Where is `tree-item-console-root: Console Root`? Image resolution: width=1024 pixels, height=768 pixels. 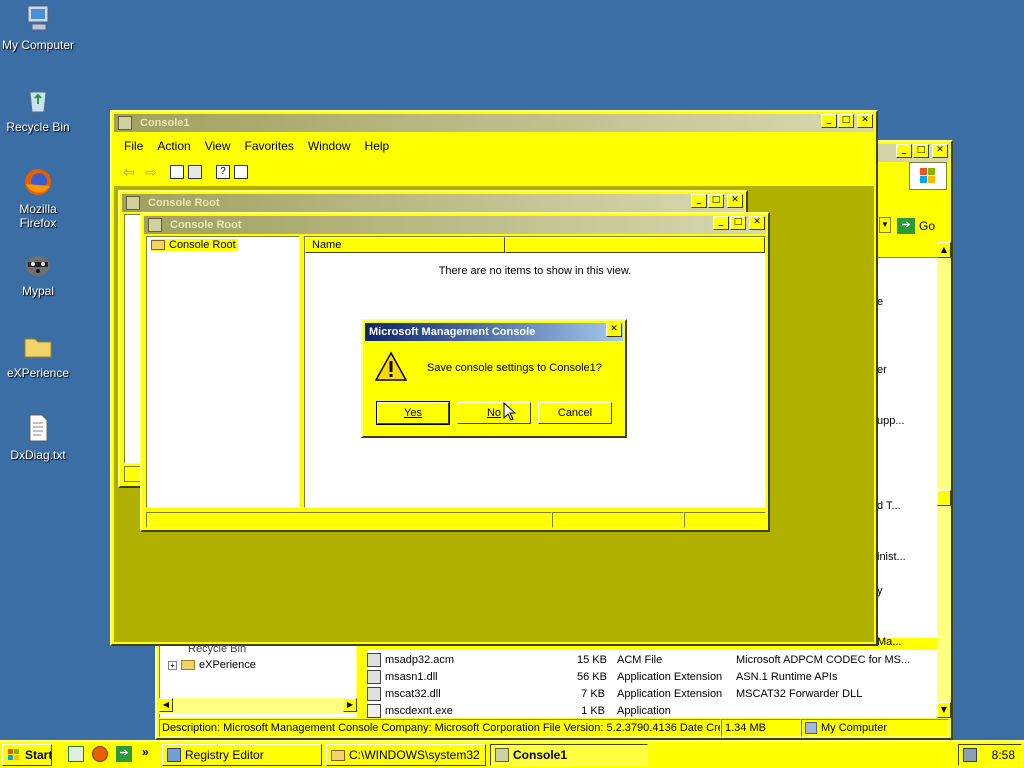 tree-item-console-root: Console Root is located at coordinates (194, 245).